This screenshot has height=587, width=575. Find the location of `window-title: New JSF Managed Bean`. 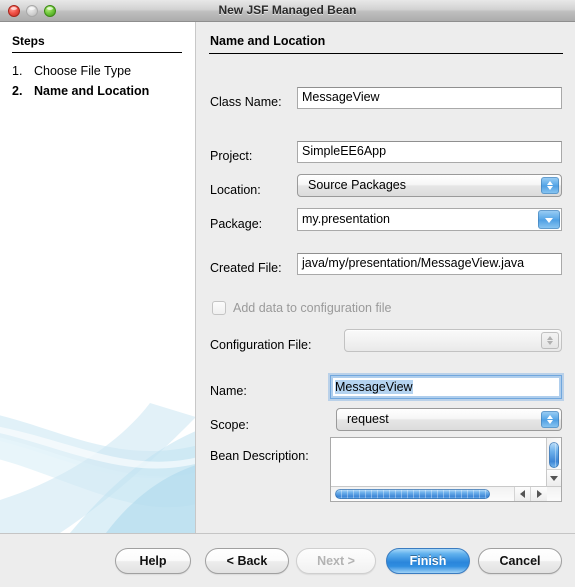

window-title: New JSF Managed Bean is located at coordinates (287, 10).